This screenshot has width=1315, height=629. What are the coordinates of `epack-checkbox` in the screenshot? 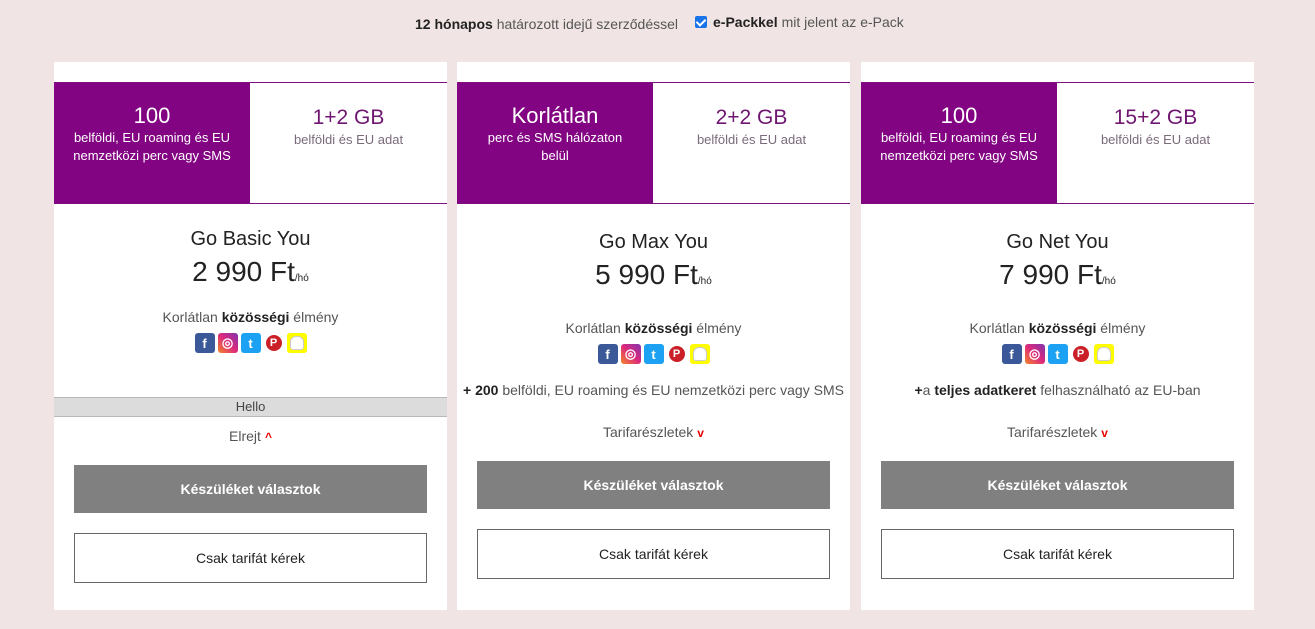 It's located at (701, 22).